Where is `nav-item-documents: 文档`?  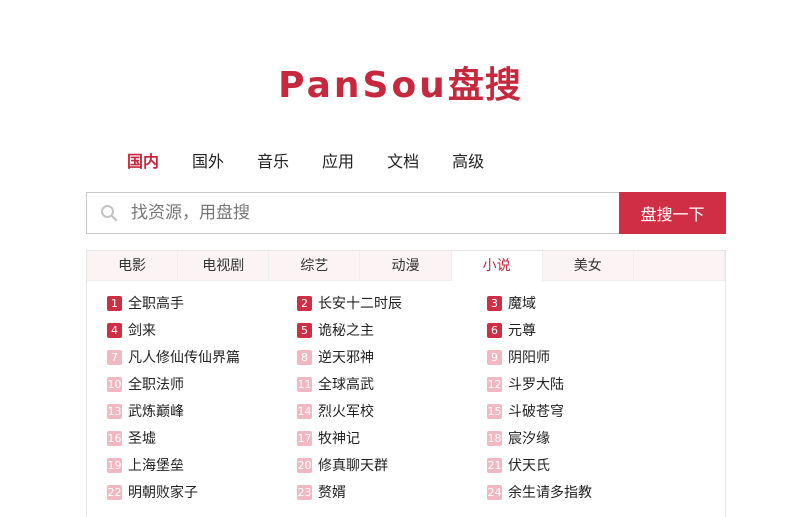 nav-item-documents: 文档 is located at coordinates (403, 162).